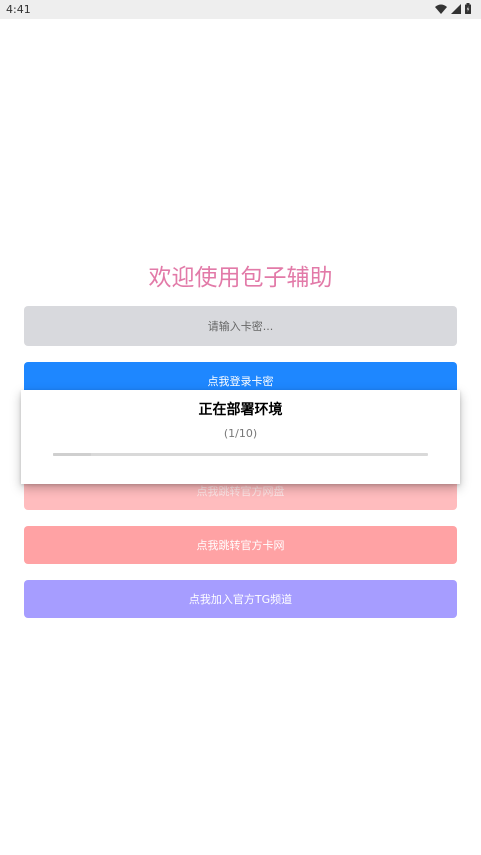  What do you see at coordinates (240, 9) in the screenshot?
I see `status-bar: 4:41` at bounding box center [240, 9].